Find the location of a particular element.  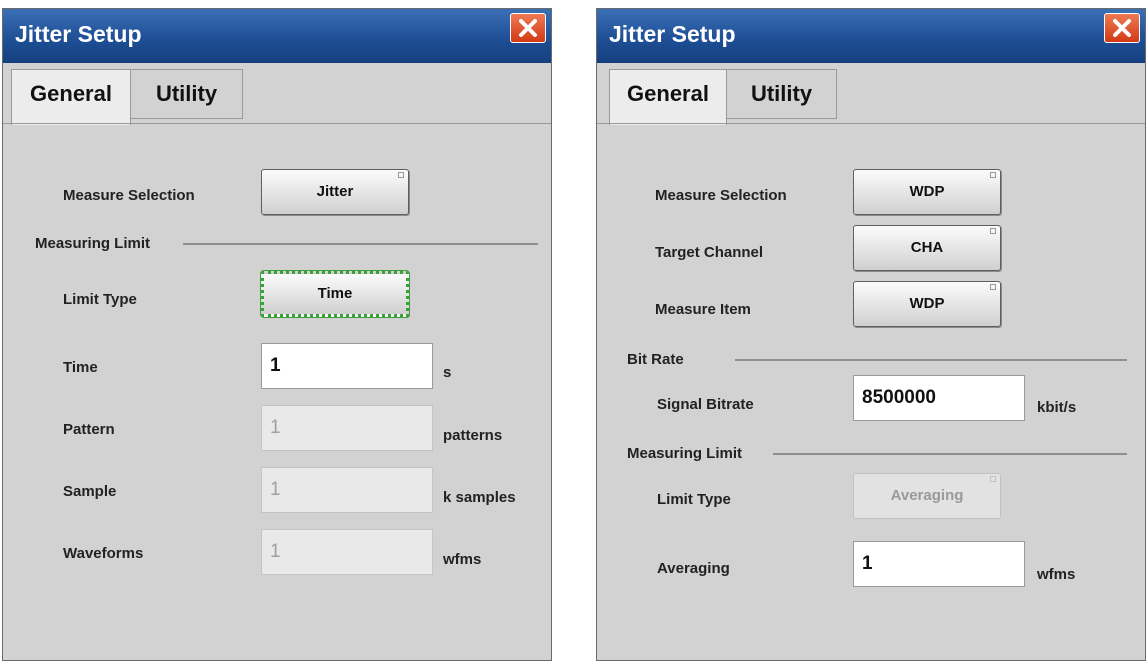

target-channel-value: CHA is located at coordinates (927, 247).